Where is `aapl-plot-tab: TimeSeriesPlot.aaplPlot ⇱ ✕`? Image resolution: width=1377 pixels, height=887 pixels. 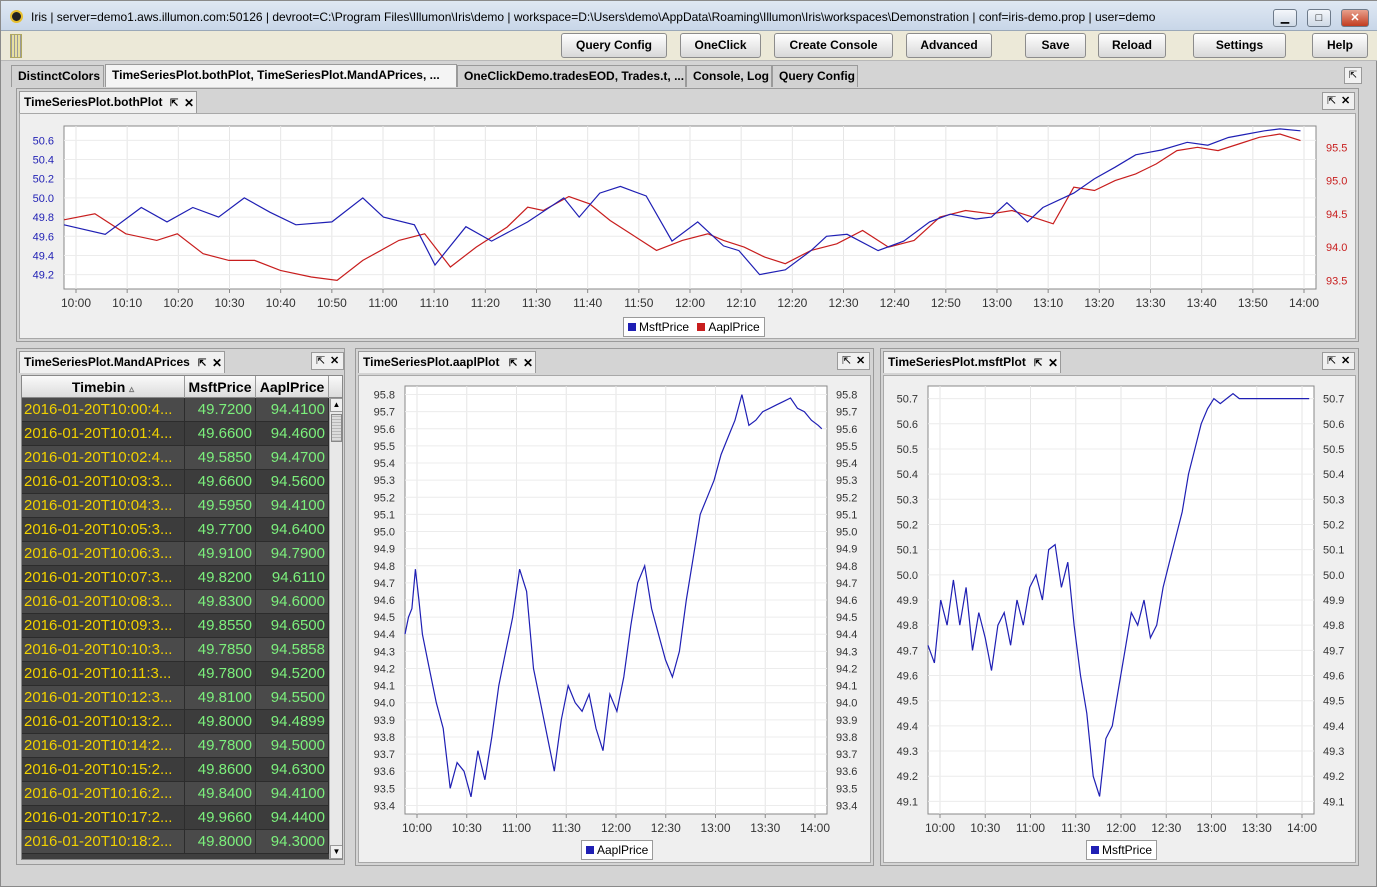 aapl-plot-tab: TimeSeriesPlot.aaplPlot ⇱ ✕ is located at coordinates (447, 362).